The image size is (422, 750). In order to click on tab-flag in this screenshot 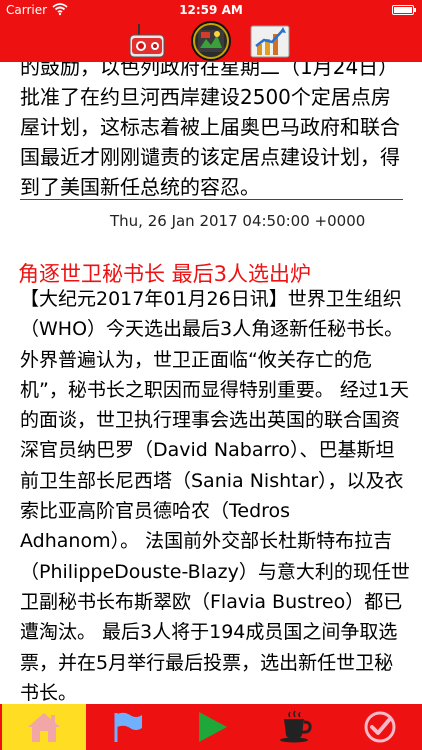, I will do `click(128, 727)`.